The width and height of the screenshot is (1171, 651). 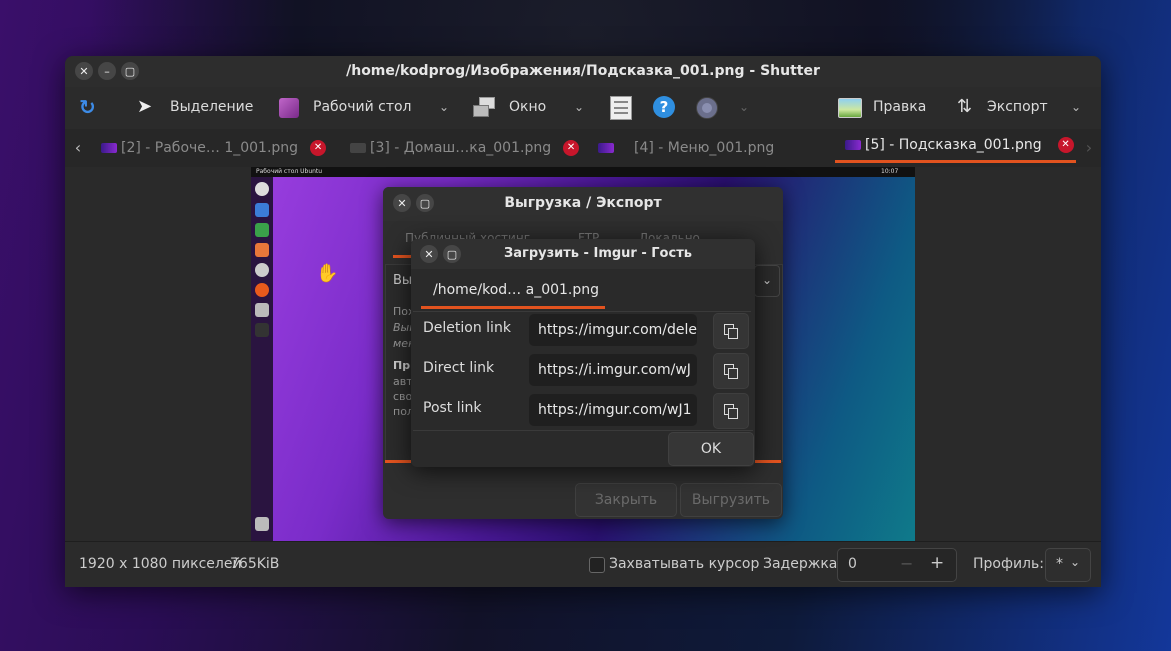 I want to click on file-tab-bar: /home/kod… a_001.png, so click(x=582, y=291).